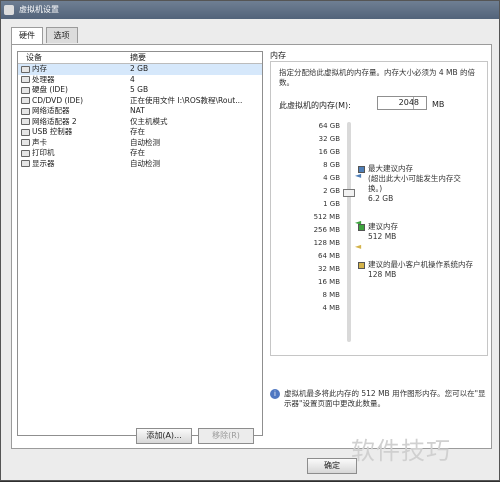  What do you see at coordinates (52, 132) in the screenshot?
I see `device-name: USB 控制器` at bounding box center [52, 132].